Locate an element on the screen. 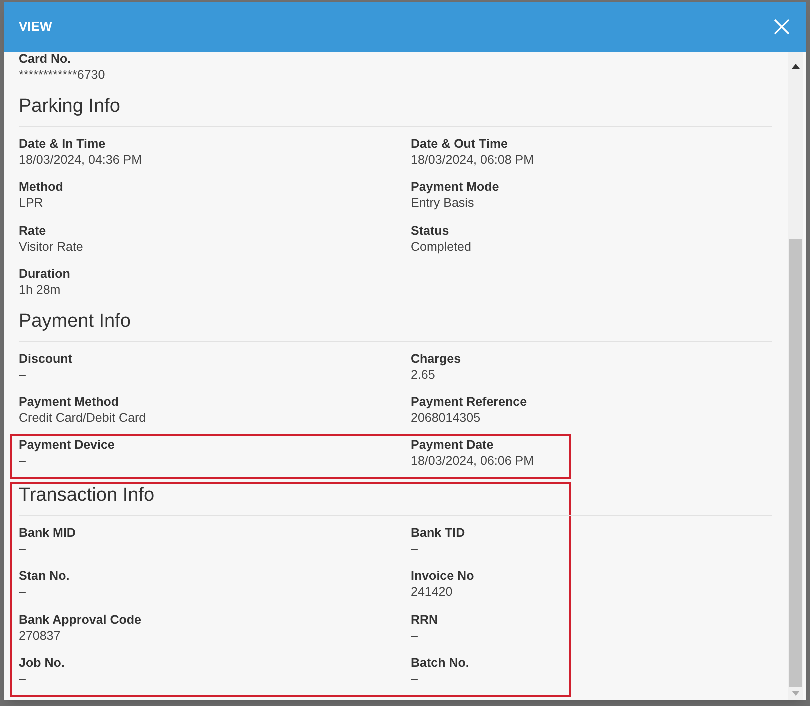 This screenshot has width=810, height=706. field-label: Bank MID is located at coordinates (48, 532).